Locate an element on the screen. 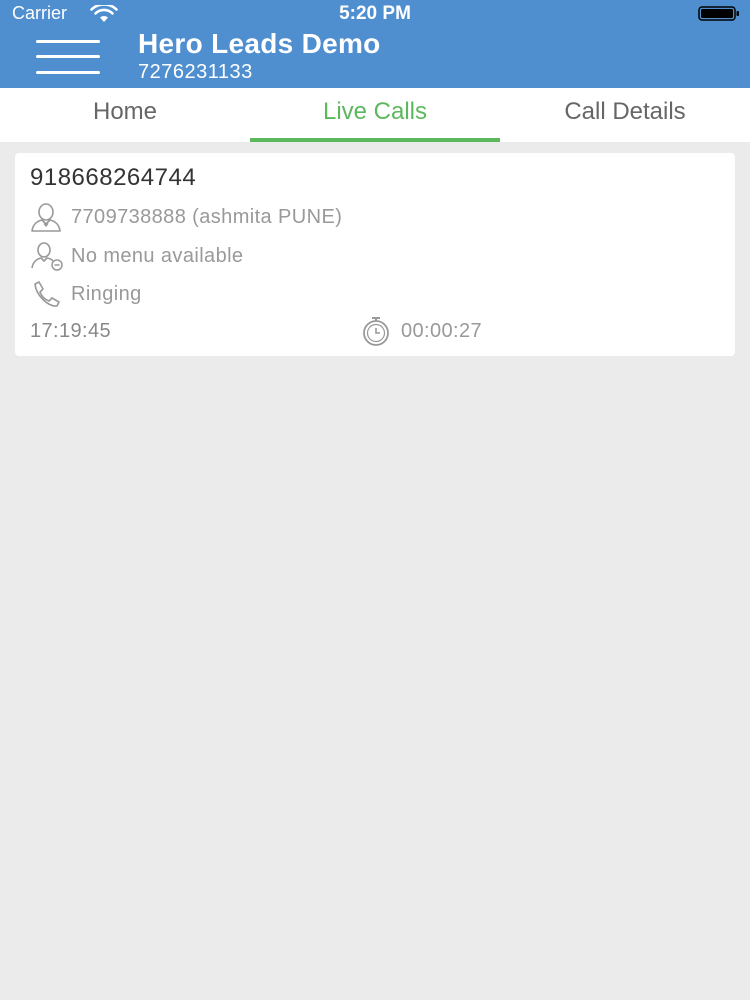  call-status: Ringing is located at coordinates (106, 293).